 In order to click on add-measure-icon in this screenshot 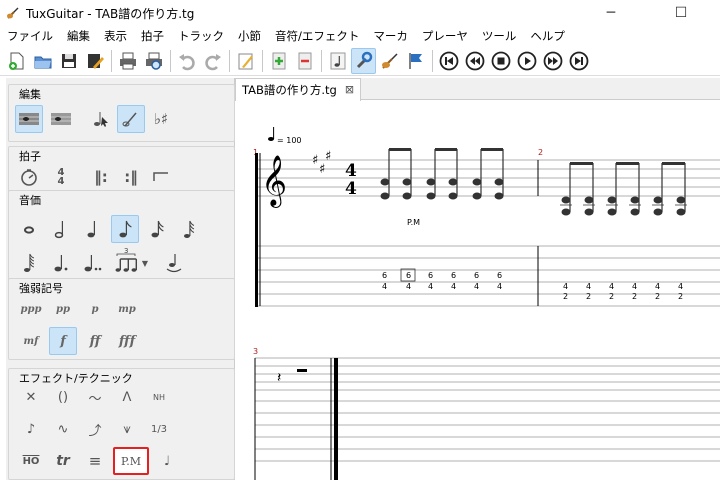, I will do `click(278, 61)`.